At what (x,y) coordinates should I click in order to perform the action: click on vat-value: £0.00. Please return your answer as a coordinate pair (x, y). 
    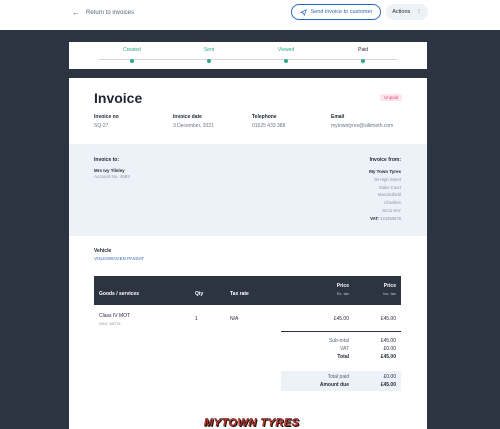
    Looking at the image, I should click on (389, 349).